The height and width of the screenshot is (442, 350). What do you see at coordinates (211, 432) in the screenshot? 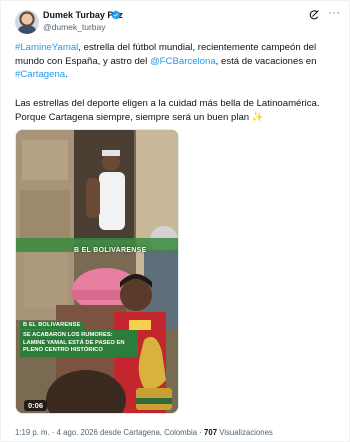
I see `views-count: 707` at bounding box center [211, 432].